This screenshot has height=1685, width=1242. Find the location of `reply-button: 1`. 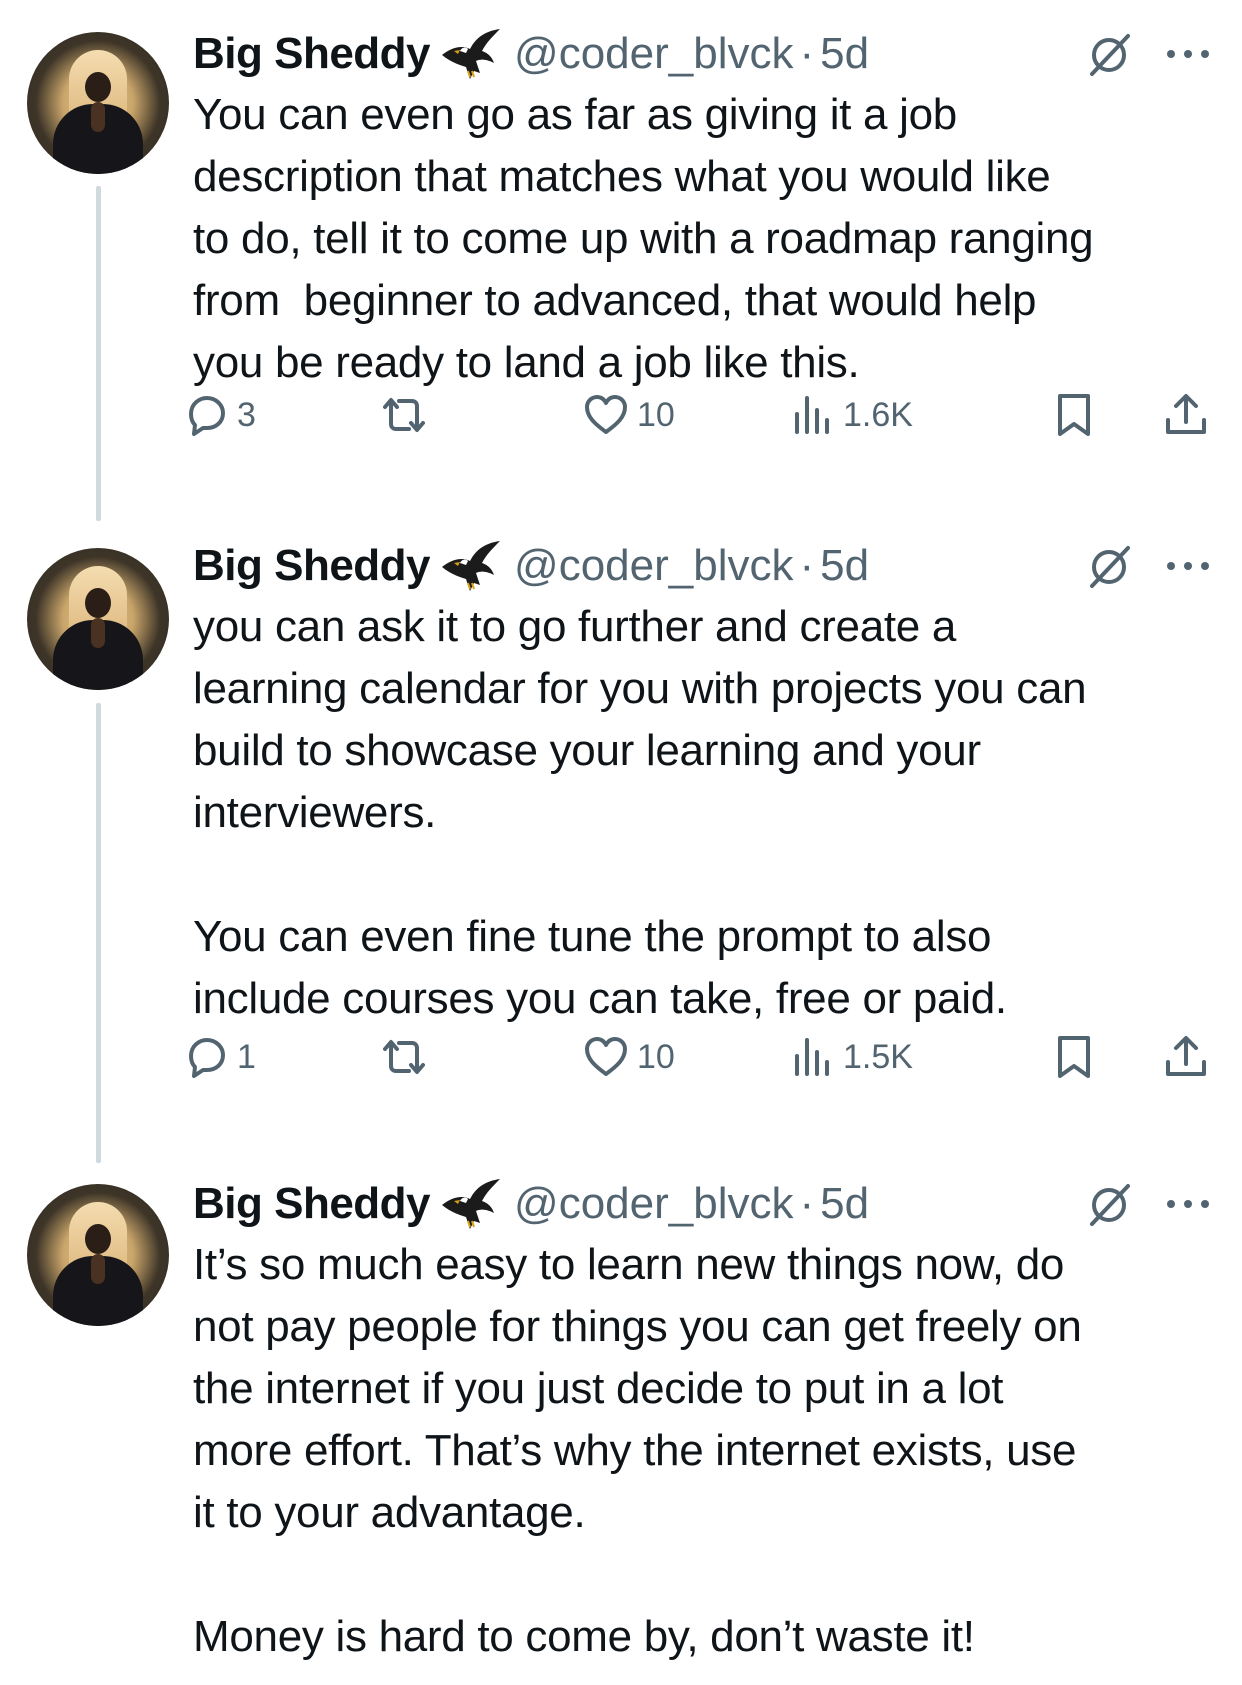

reply-button: 1 is located at coordinates (219, 1057).